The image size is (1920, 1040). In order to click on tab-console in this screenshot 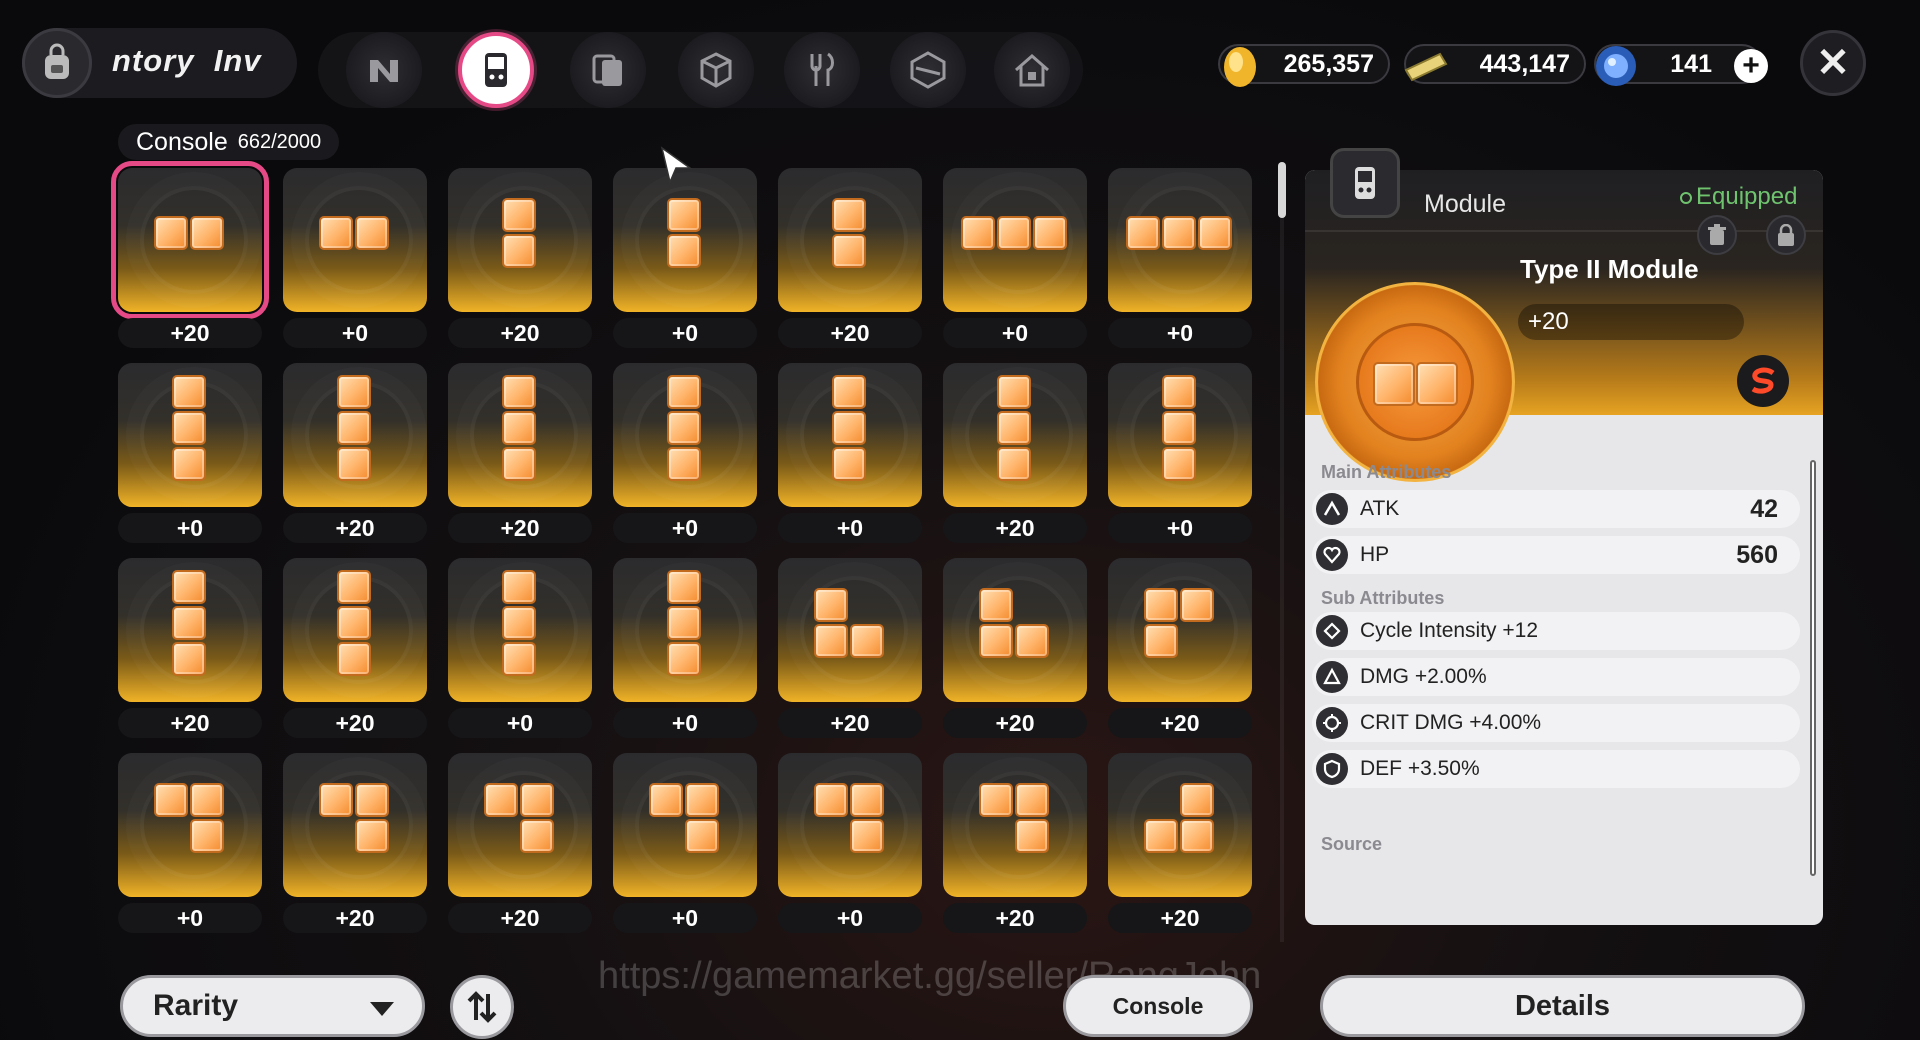, I will do `click(496, 70)`.